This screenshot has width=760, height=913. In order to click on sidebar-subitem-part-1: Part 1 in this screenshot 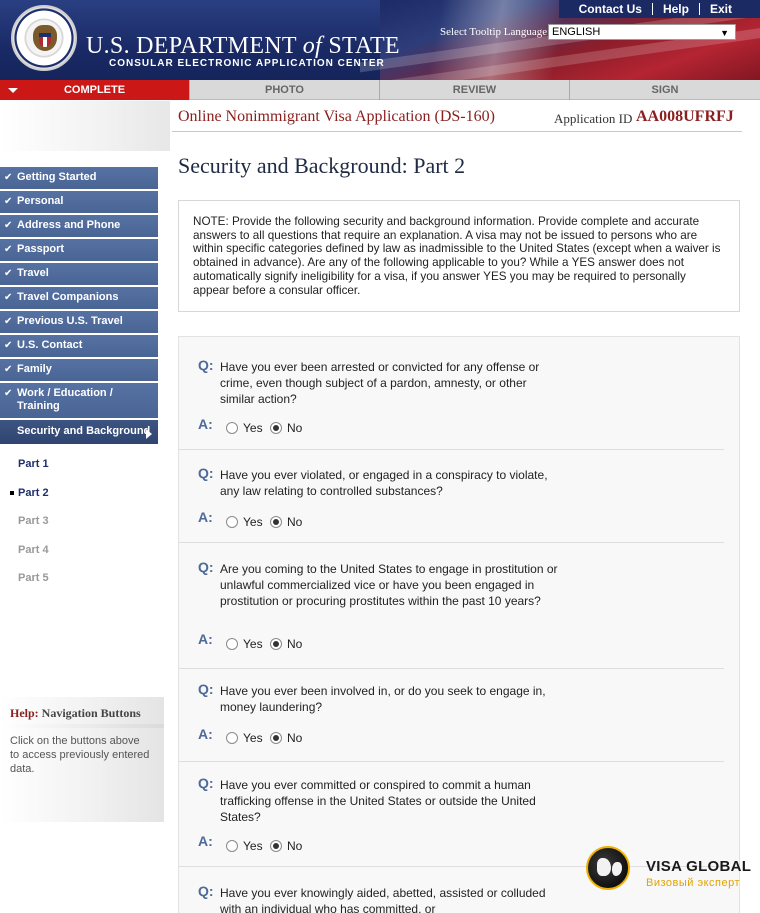, I will do `click(79, 464)`.